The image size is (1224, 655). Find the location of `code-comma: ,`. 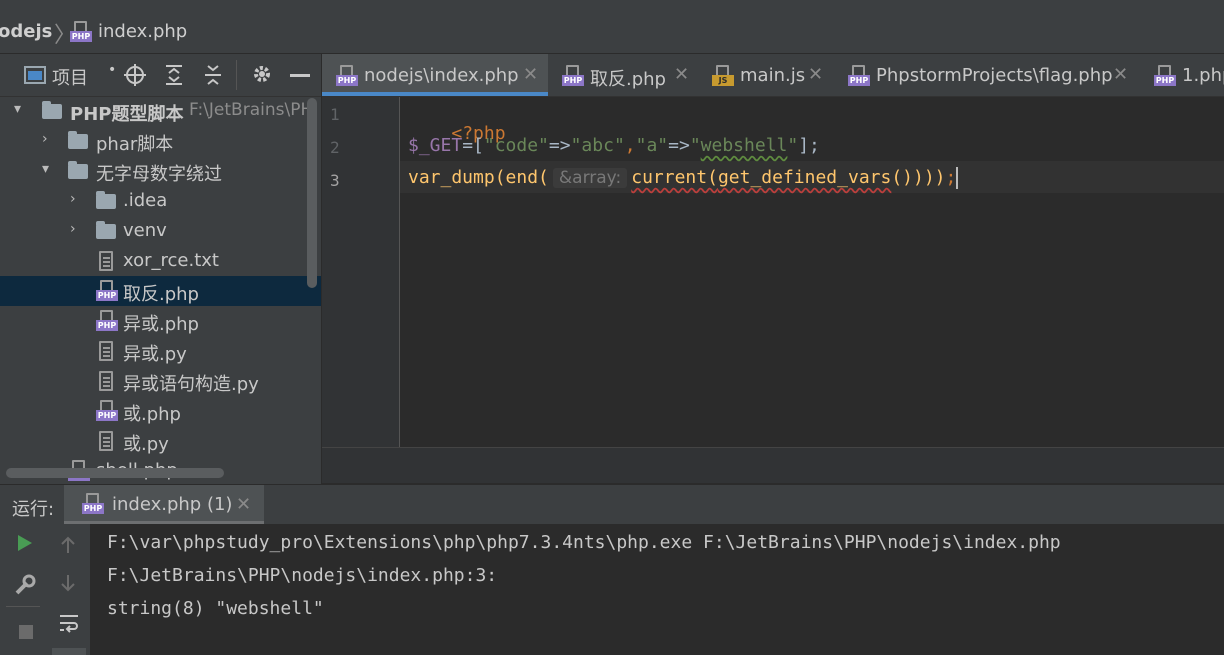

code-comma: , is located at coordinates (630, 145).